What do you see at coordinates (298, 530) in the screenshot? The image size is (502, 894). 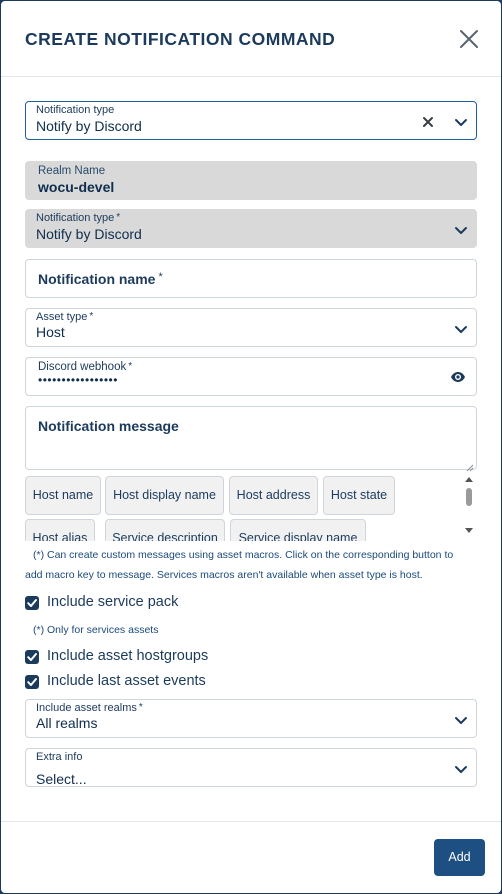 I see `macro-service-display-name-button: Service display name` at bounding box center [298, 530].